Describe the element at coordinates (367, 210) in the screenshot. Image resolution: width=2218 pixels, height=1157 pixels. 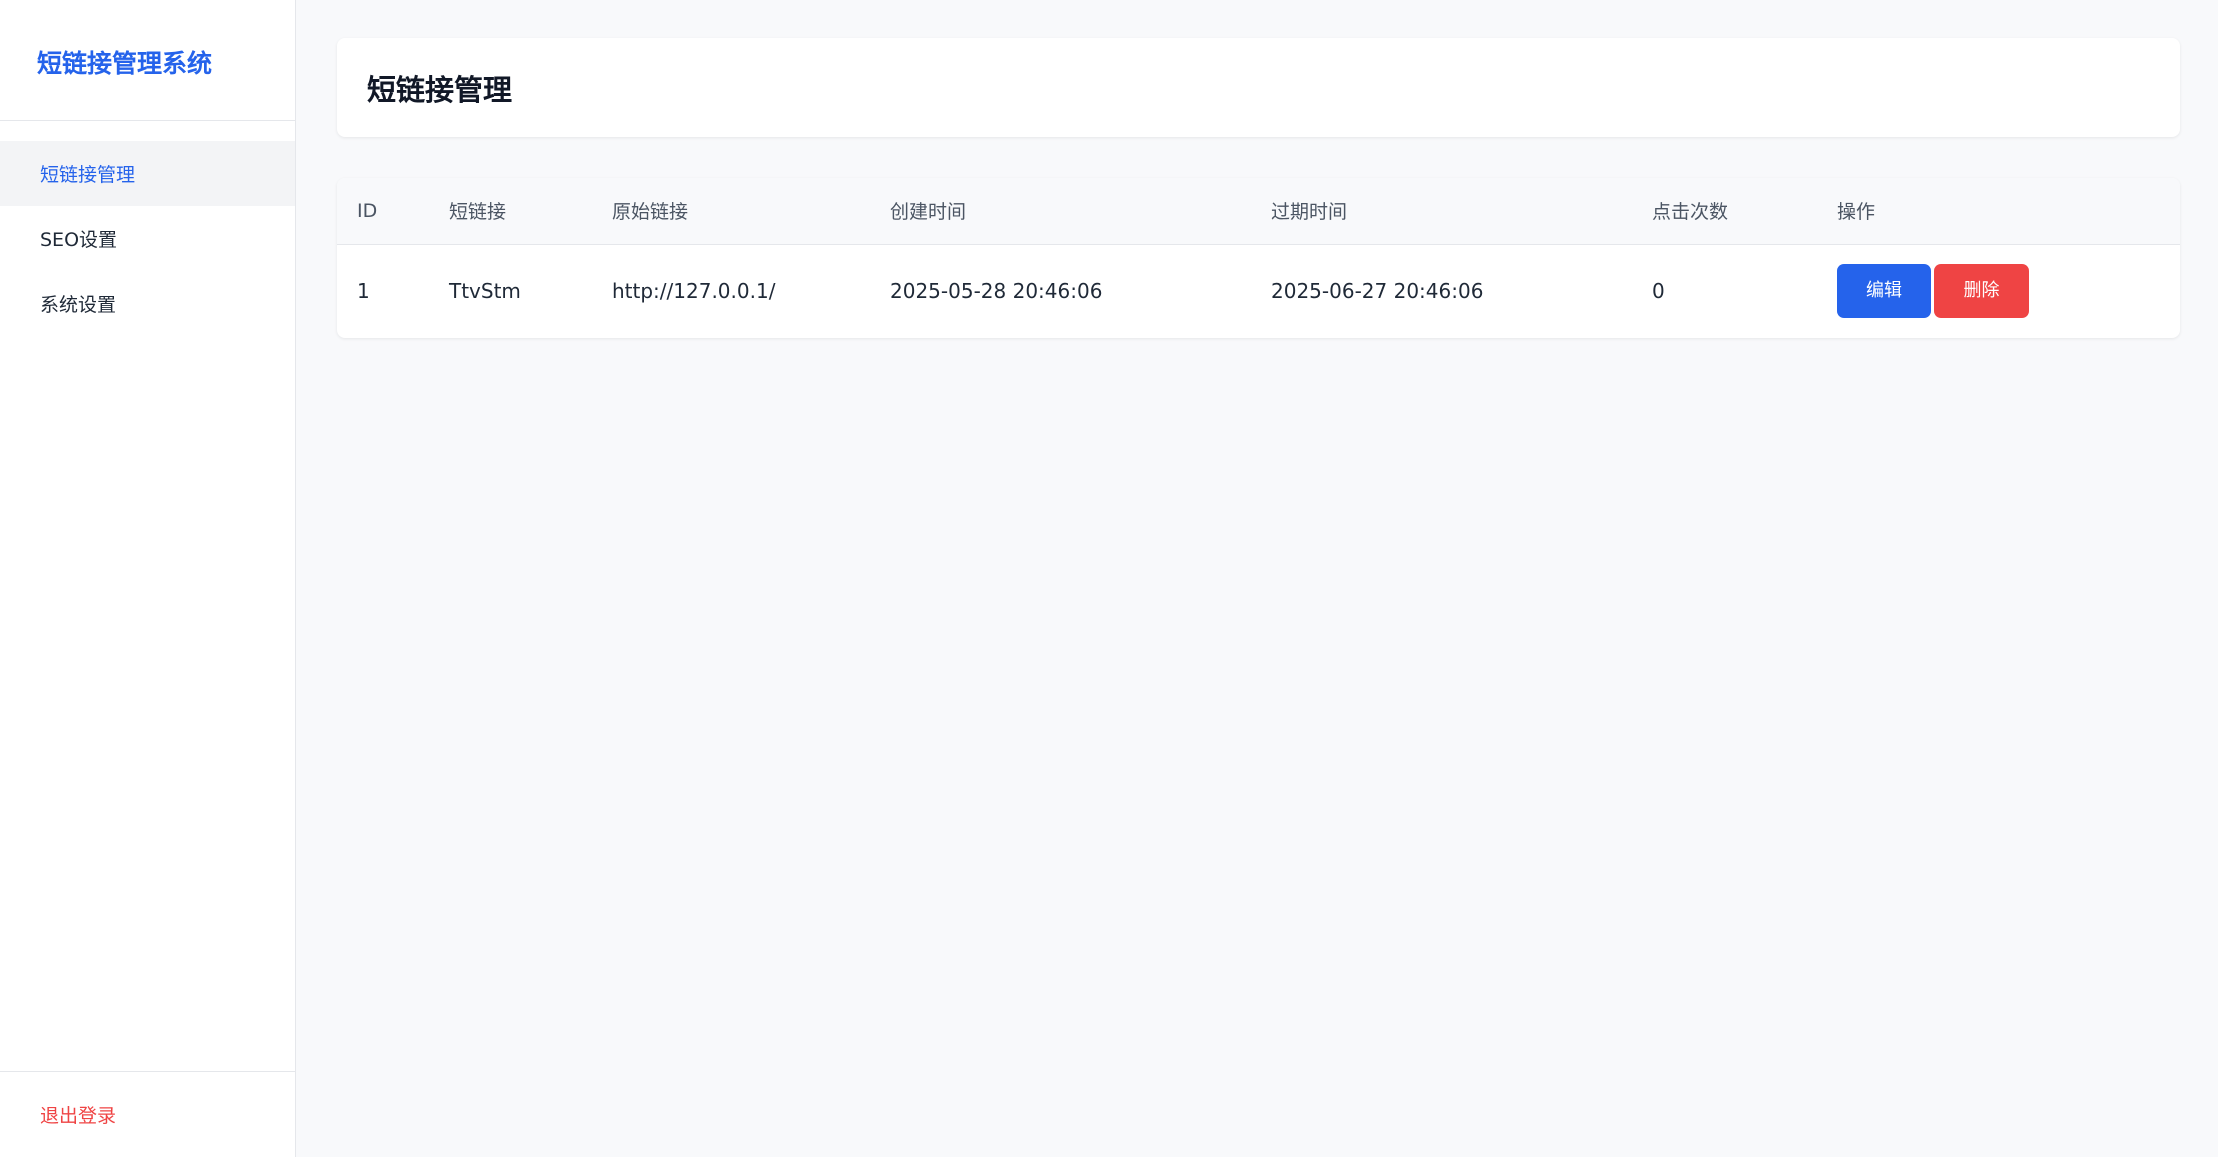
I see `column-header-id: ID` at that location.